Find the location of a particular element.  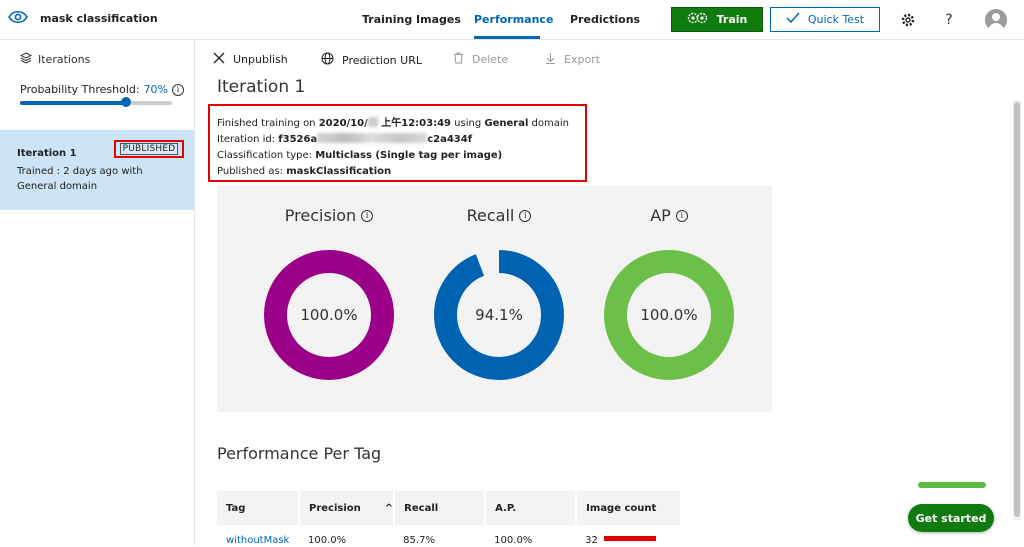

recall-label: Recall is located at coordinates (490, 215).